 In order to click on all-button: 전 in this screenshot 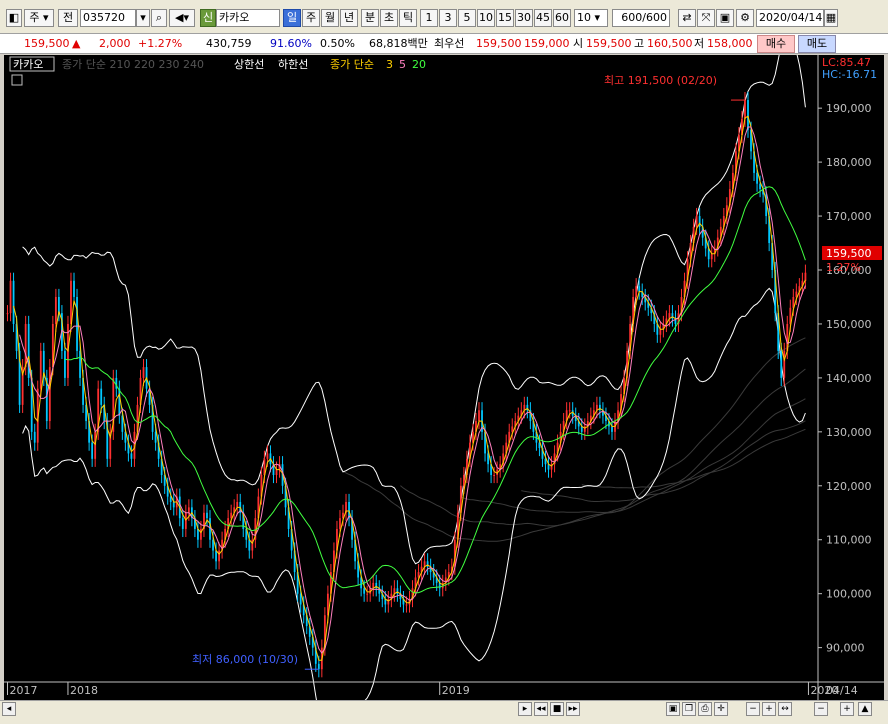, I will do `click(68, 18)`.